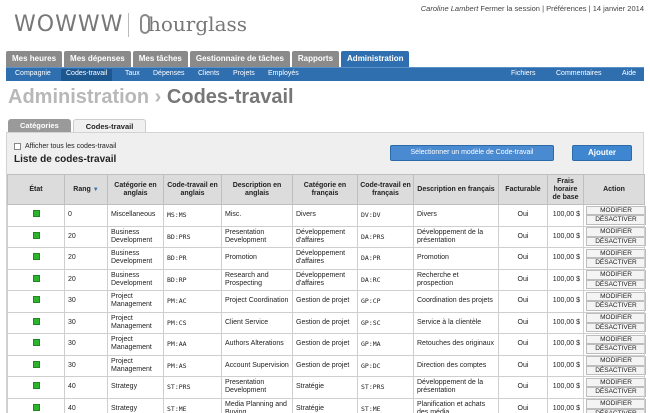  Describe the element at coordinates (579, 75) in the screenshot. I see `subnav-commentaires: Commentaires` at that location.